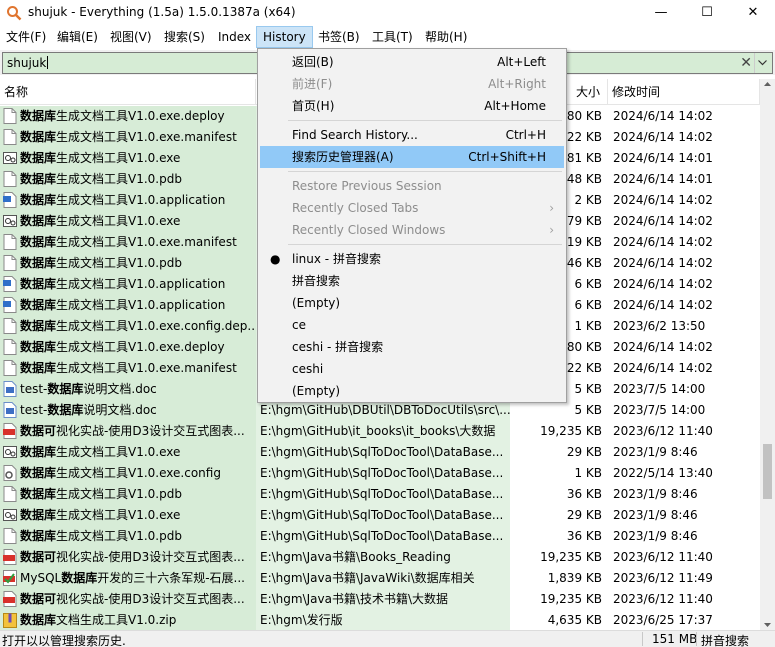 This screenshot has width=775, height=647. What do you see at coordinates (746, 63) in the screenshot?
I see `clear-search-icon: ✕` at bounding box center [746, 63].